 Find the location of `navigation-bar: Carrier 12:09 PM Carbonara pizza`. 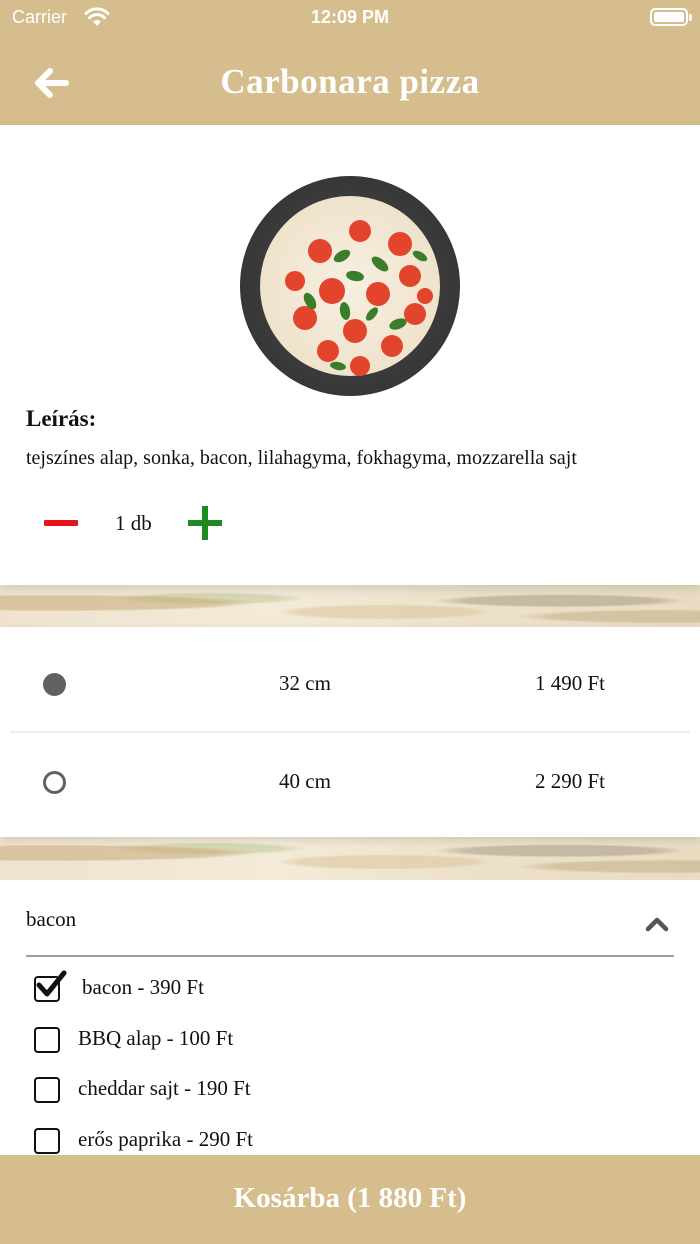

navigation-bar: Carrier 12:09 PM Carbonara pizza is located at coordinates (350, 62).